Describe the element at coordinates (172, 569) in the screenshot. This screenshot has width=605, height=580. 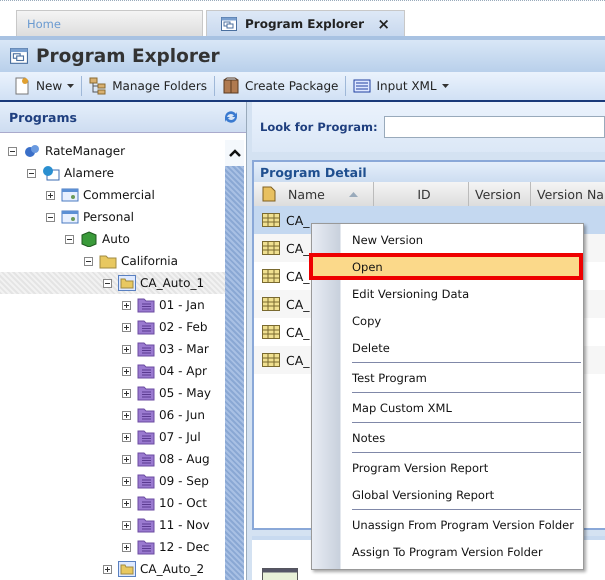
I see `tree-label: CA_Auto_2` at that location.